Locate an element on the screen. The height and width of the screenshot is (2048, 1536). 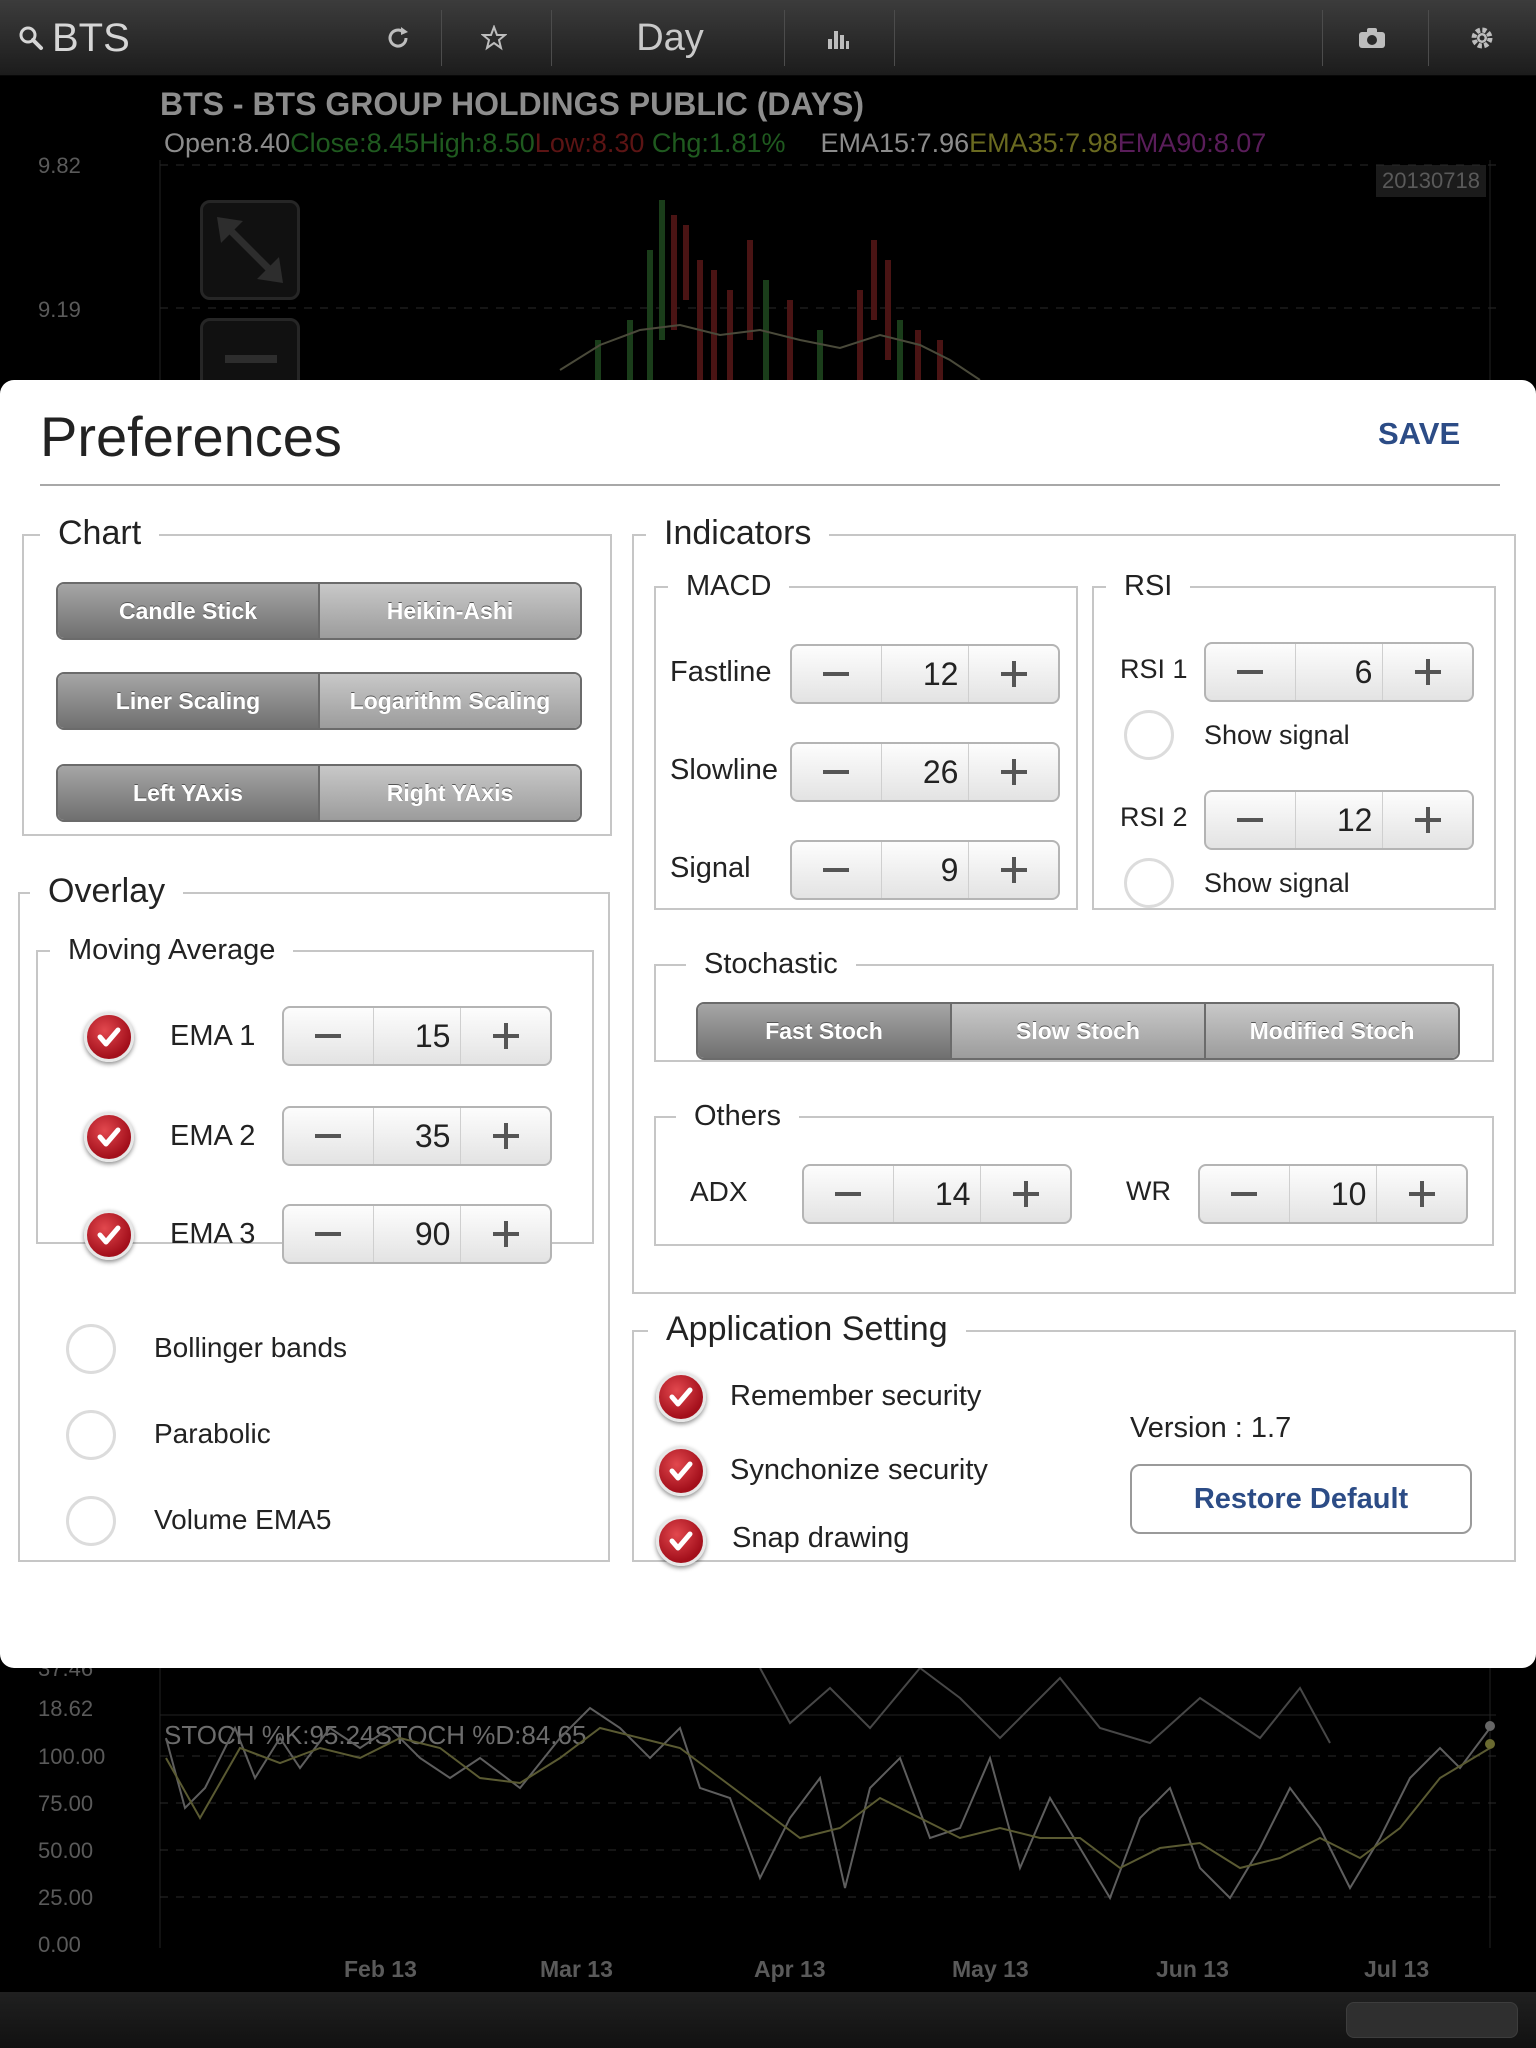
ema3-label: EMA 3 is located at coordinates (213, 1234).